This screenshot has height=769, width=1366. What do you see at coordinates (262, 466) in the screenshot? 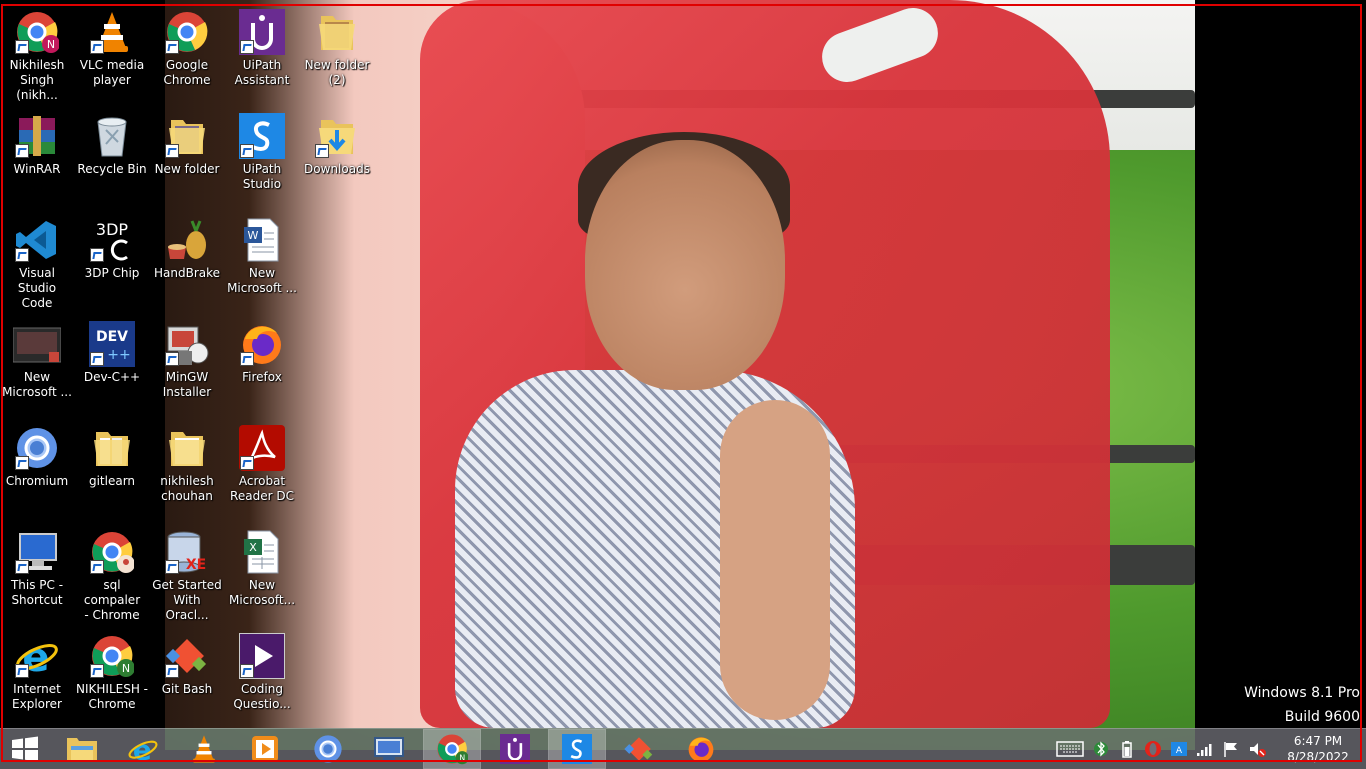
I see `desktop-icon-acrobat-reader: Acrobat Reader DC` at bounding box center [262, 466].